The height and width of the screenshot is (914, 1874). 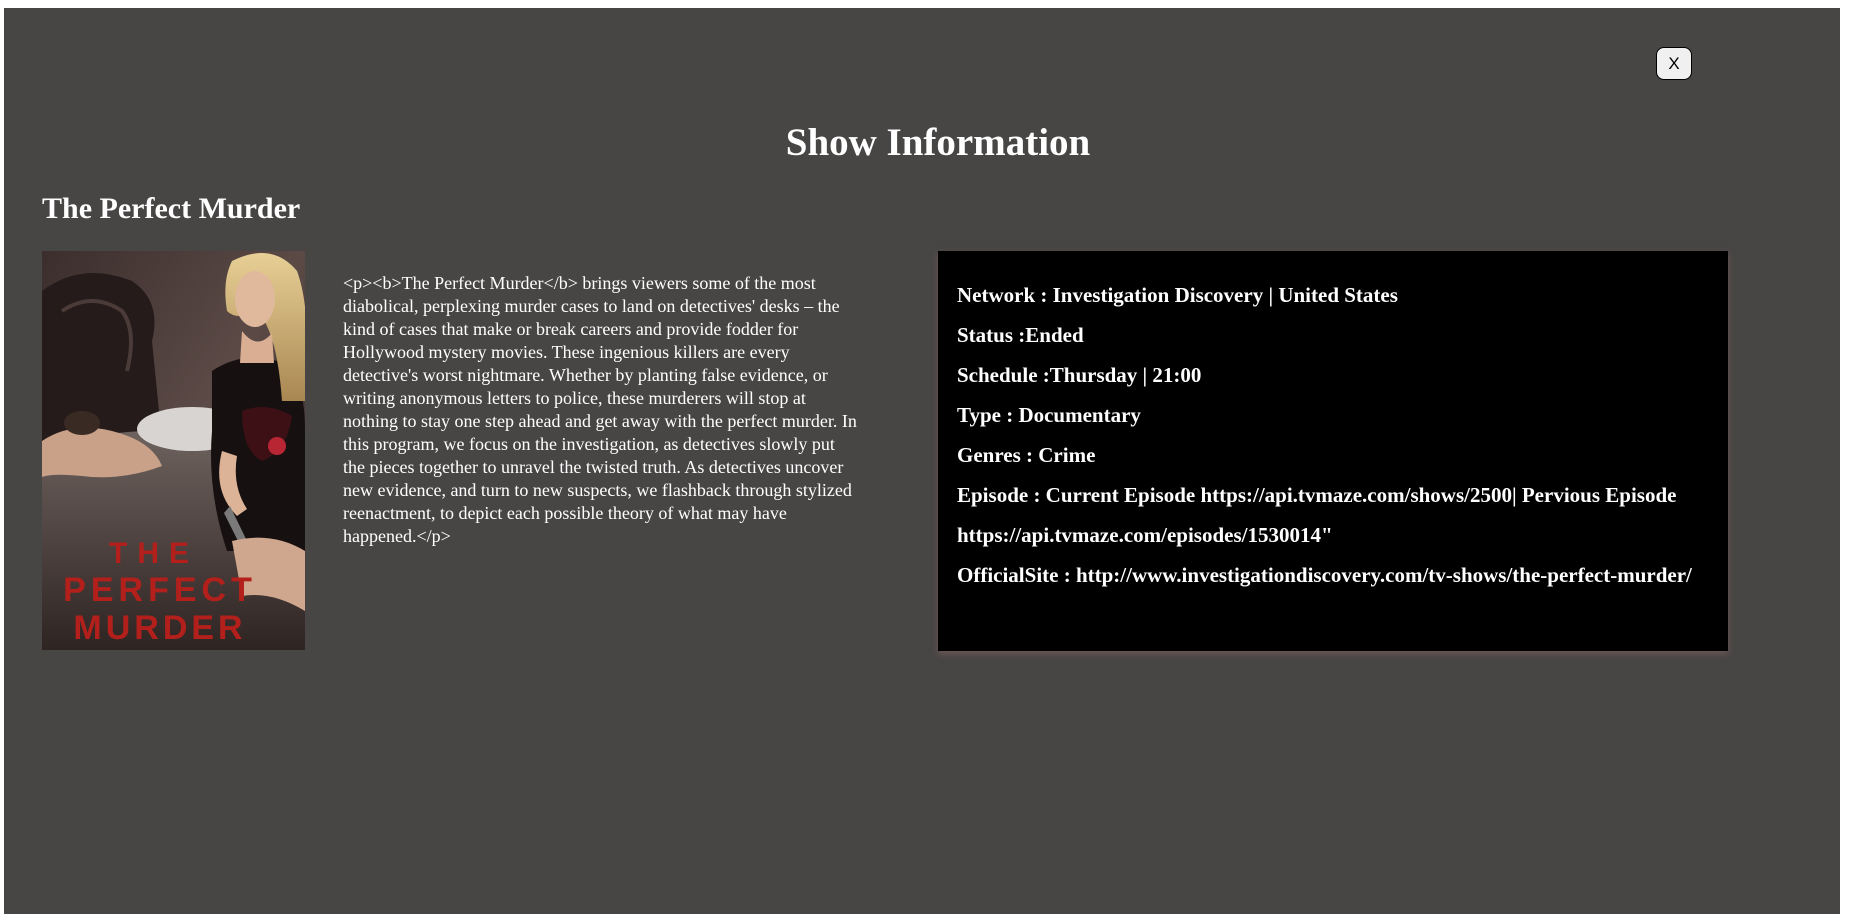 What do you see at coordinates (173, 450) in the screenshot?
I see `show-poster-image: THE PERFECT MURDER` at bounding box center [173, 450].